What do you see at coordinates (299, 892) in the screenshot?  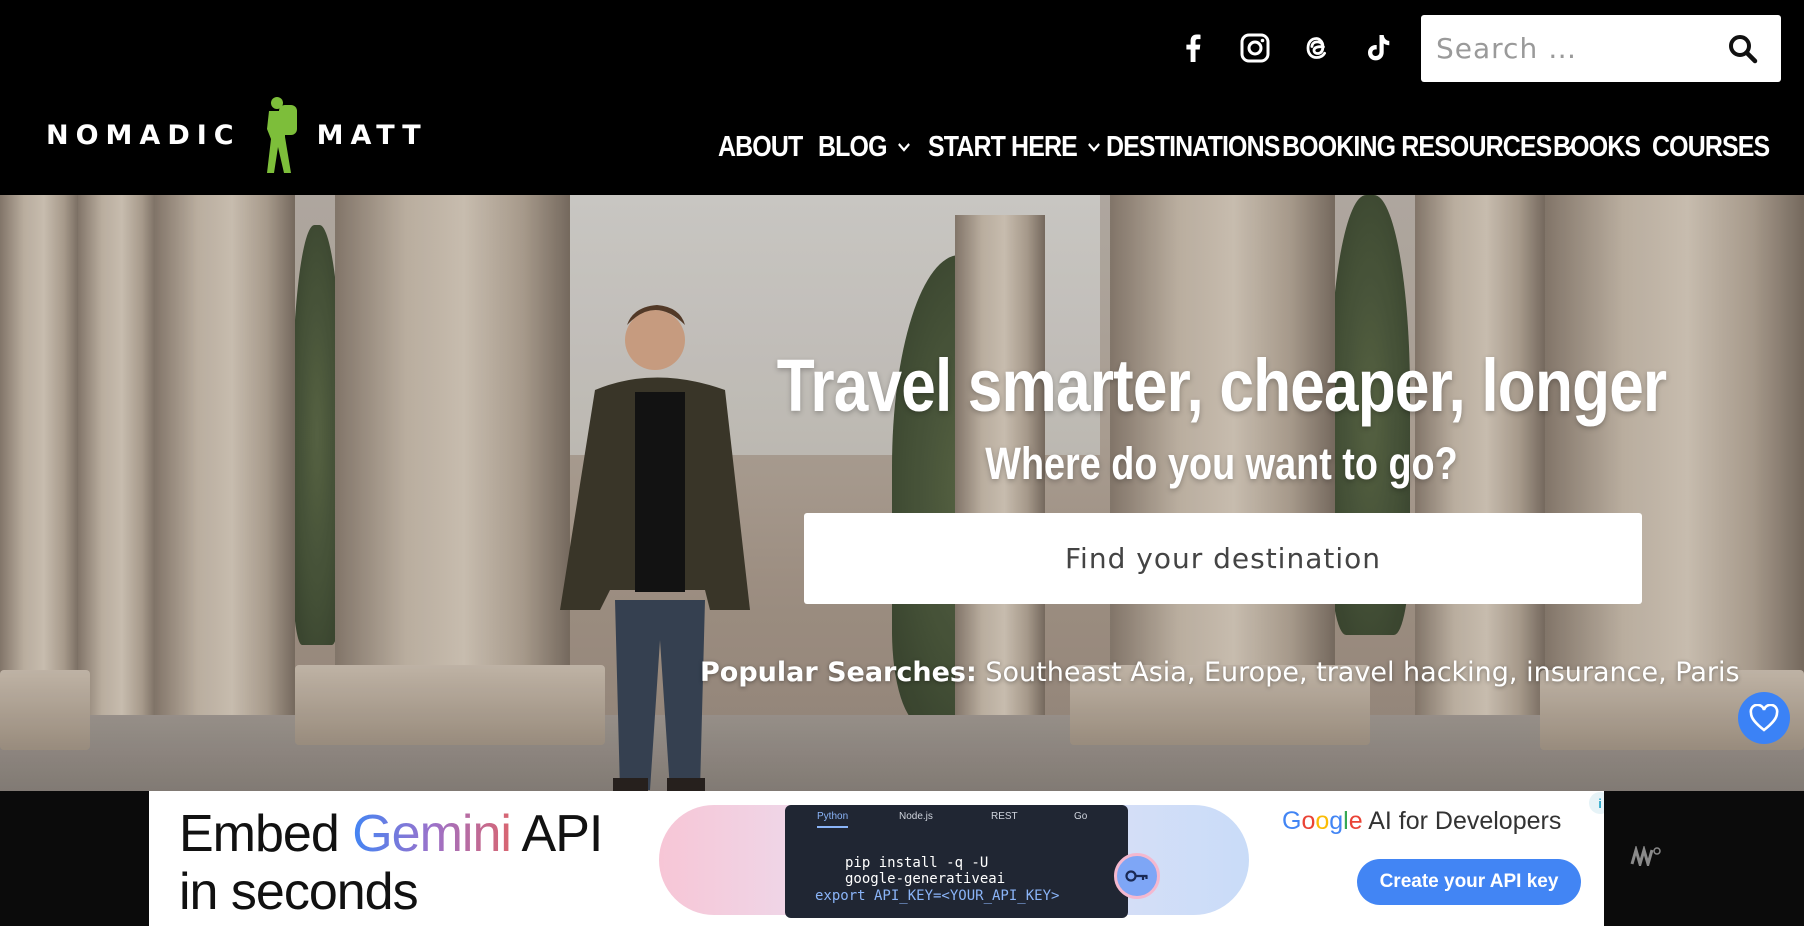 I see `ad-headline-line2: in seconds` at bounding box center [299, 892].